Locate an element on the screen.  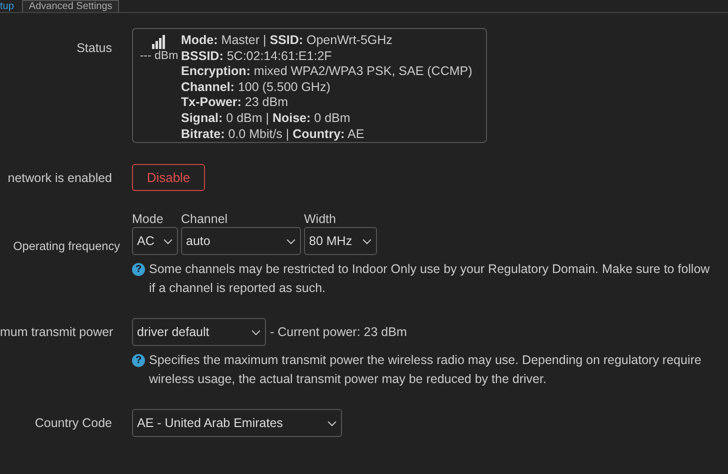
signal-reading: --- dBm is located at coordinates (159, 56).